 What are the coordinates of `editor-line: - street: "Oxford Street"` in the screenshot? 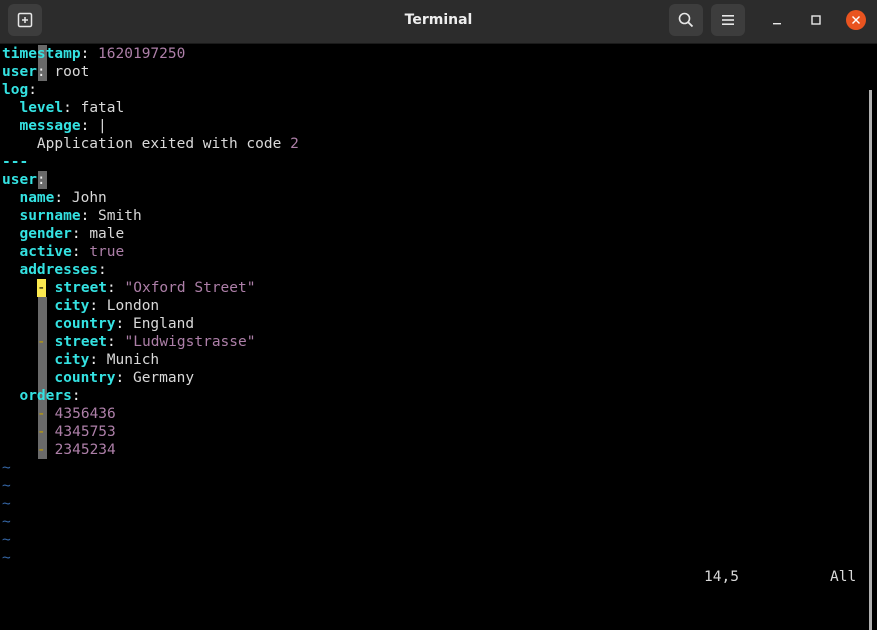 It's located at (128, 288).